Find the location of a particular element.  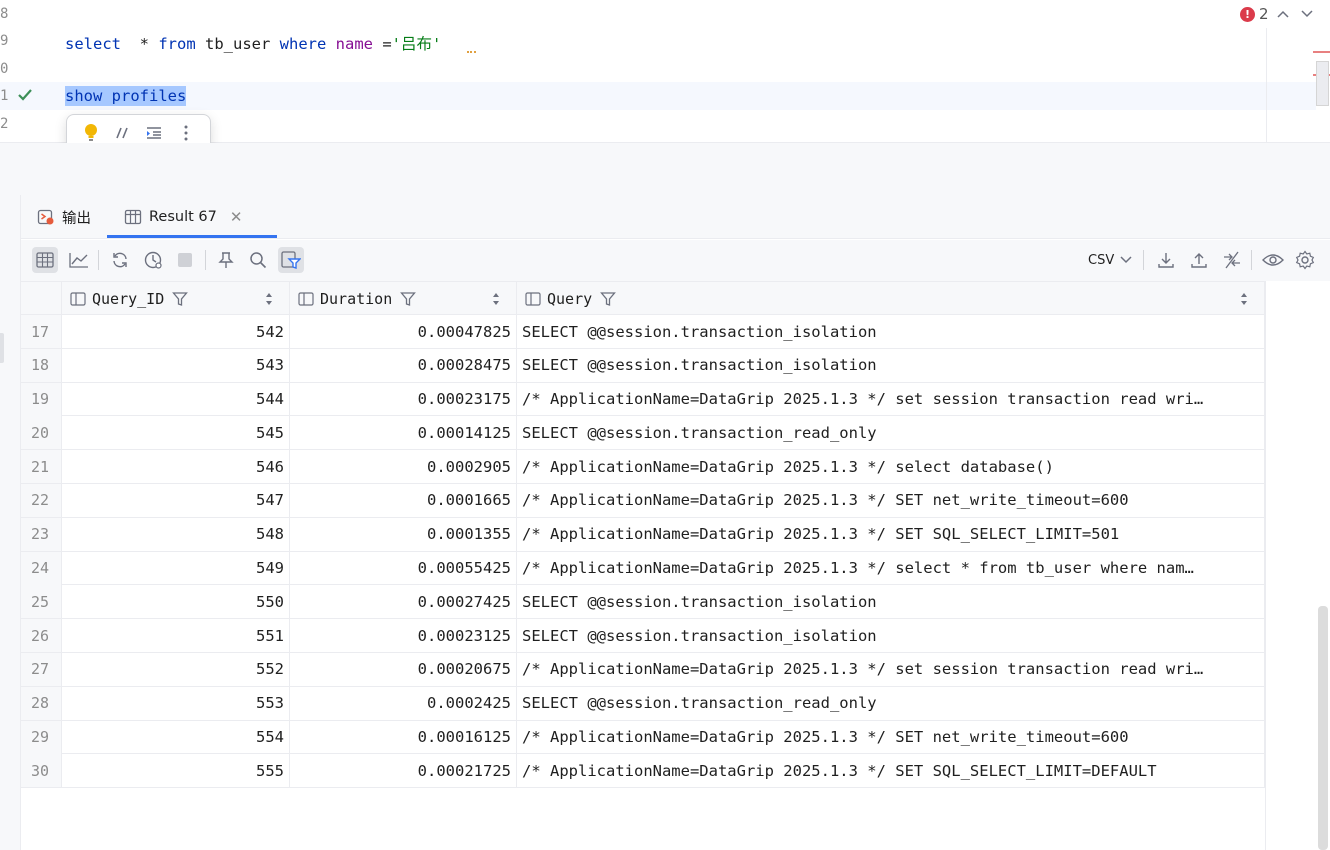

toolbar-separator is located at coordinates (1143, 260).